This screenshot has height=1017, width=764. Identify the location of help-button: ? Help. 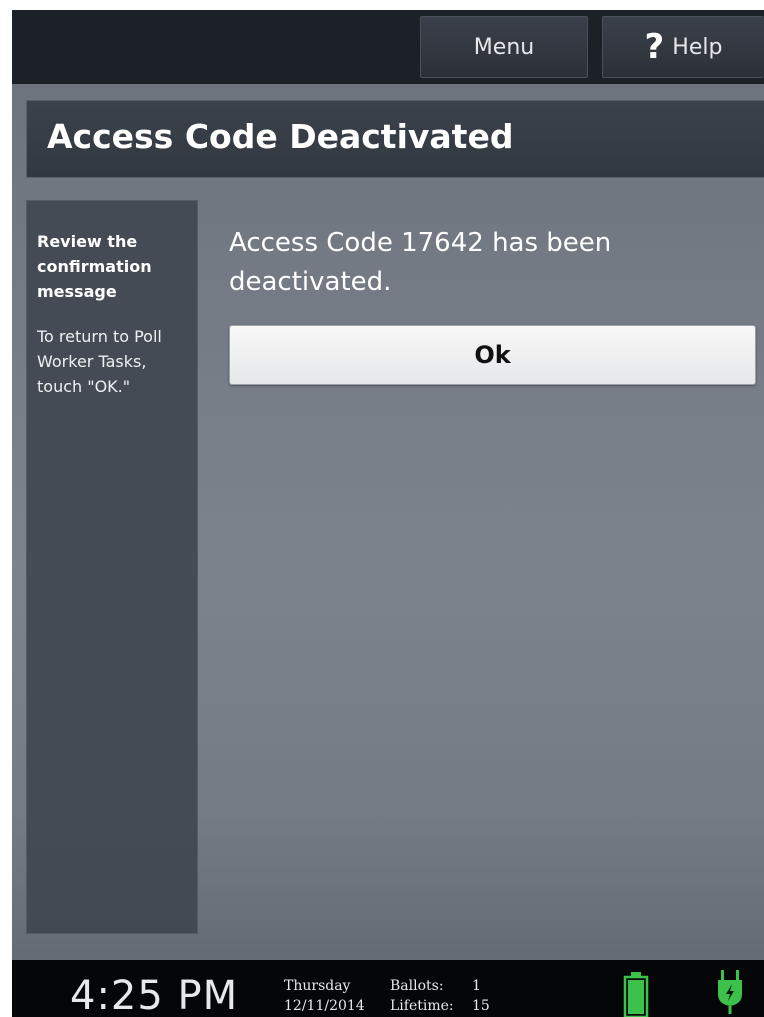
(683, 47).